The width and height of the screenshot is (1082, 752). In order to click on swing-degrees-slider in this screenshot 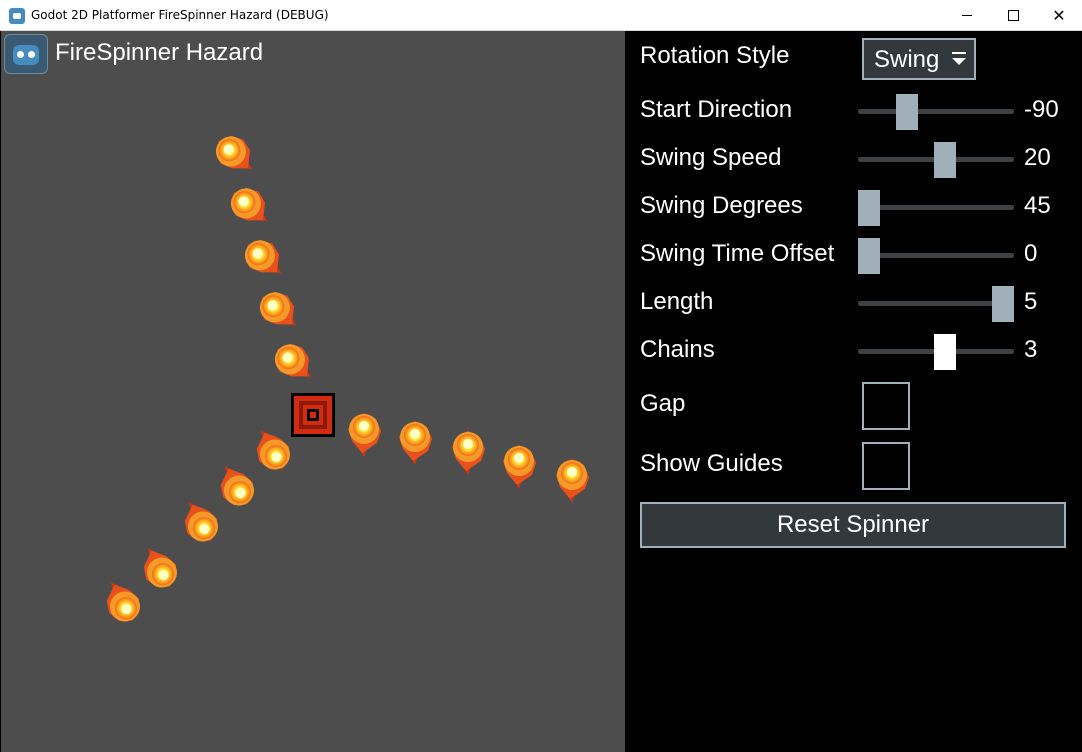, I will do `click(936, 208)`.